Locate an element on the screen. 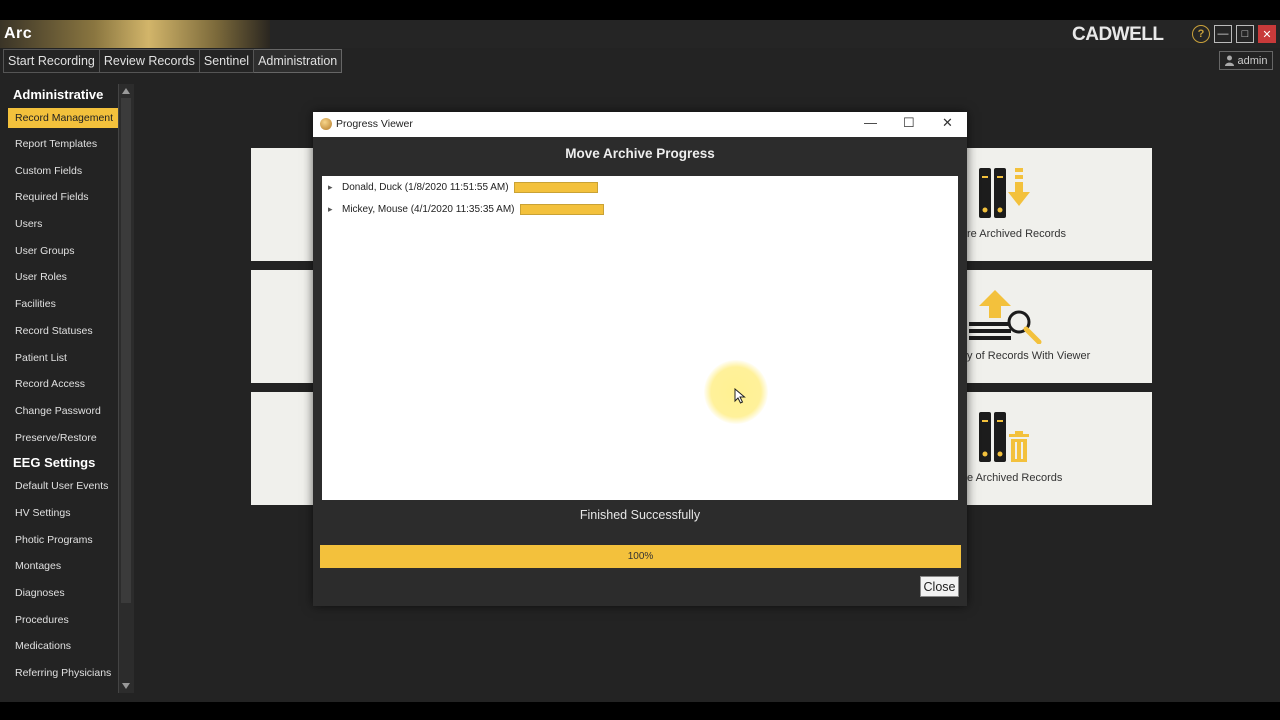 This screenshot has height=720, width=1280. dialog-minimize-icon: — is located at coordinates (870, 122).